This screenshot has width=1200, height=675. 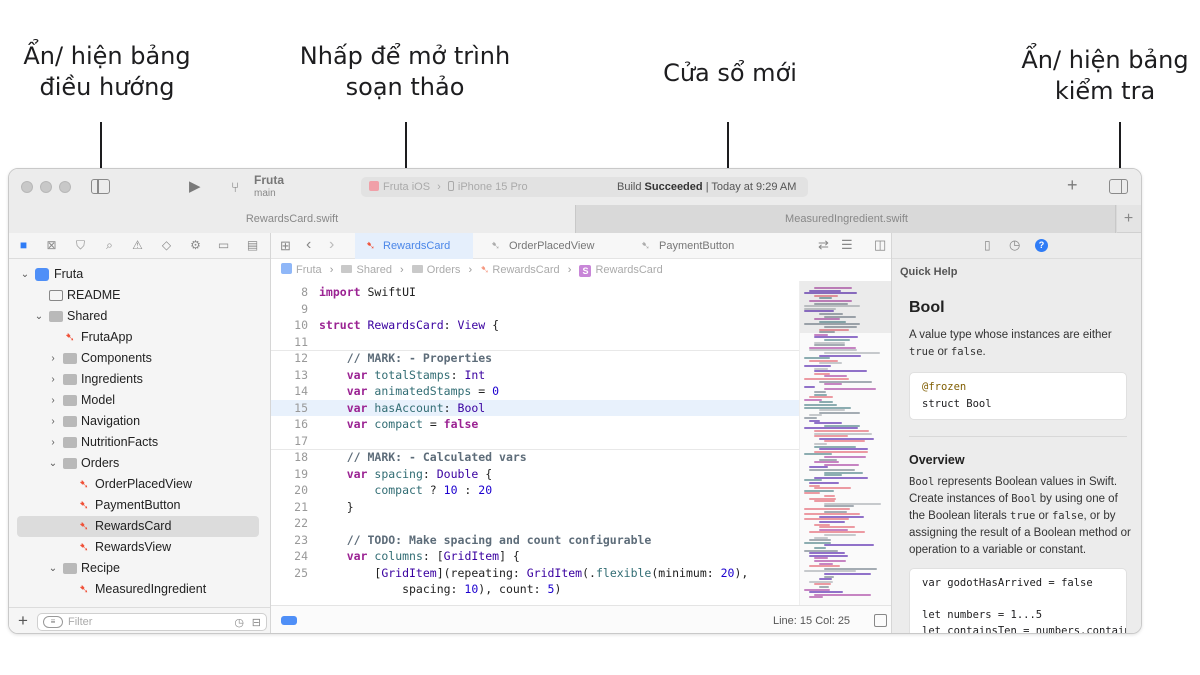 What do you see at coordinates (289, 342) in the screenshot?
I see `line-number: 11` at bounding box center [289, 342].